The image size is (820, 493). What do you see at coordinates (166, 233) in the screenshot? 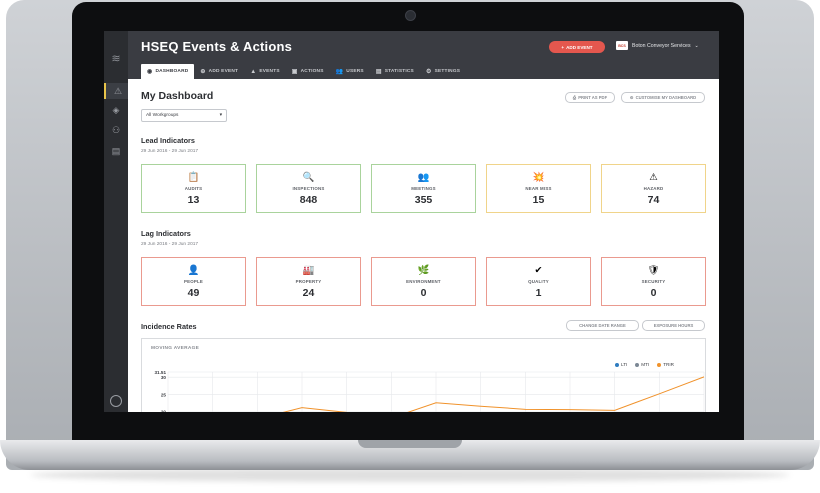
I see `lag-indicators-title: Lag Indicators` at bounding box center [166, 233].